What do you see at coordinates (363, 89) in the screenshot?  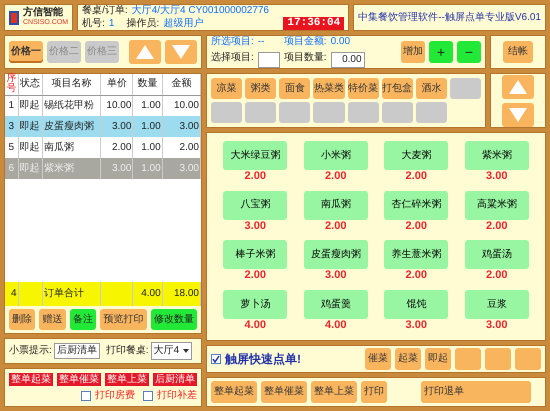 I see `category-button: 特价菜` at bounding box center [363, 89].